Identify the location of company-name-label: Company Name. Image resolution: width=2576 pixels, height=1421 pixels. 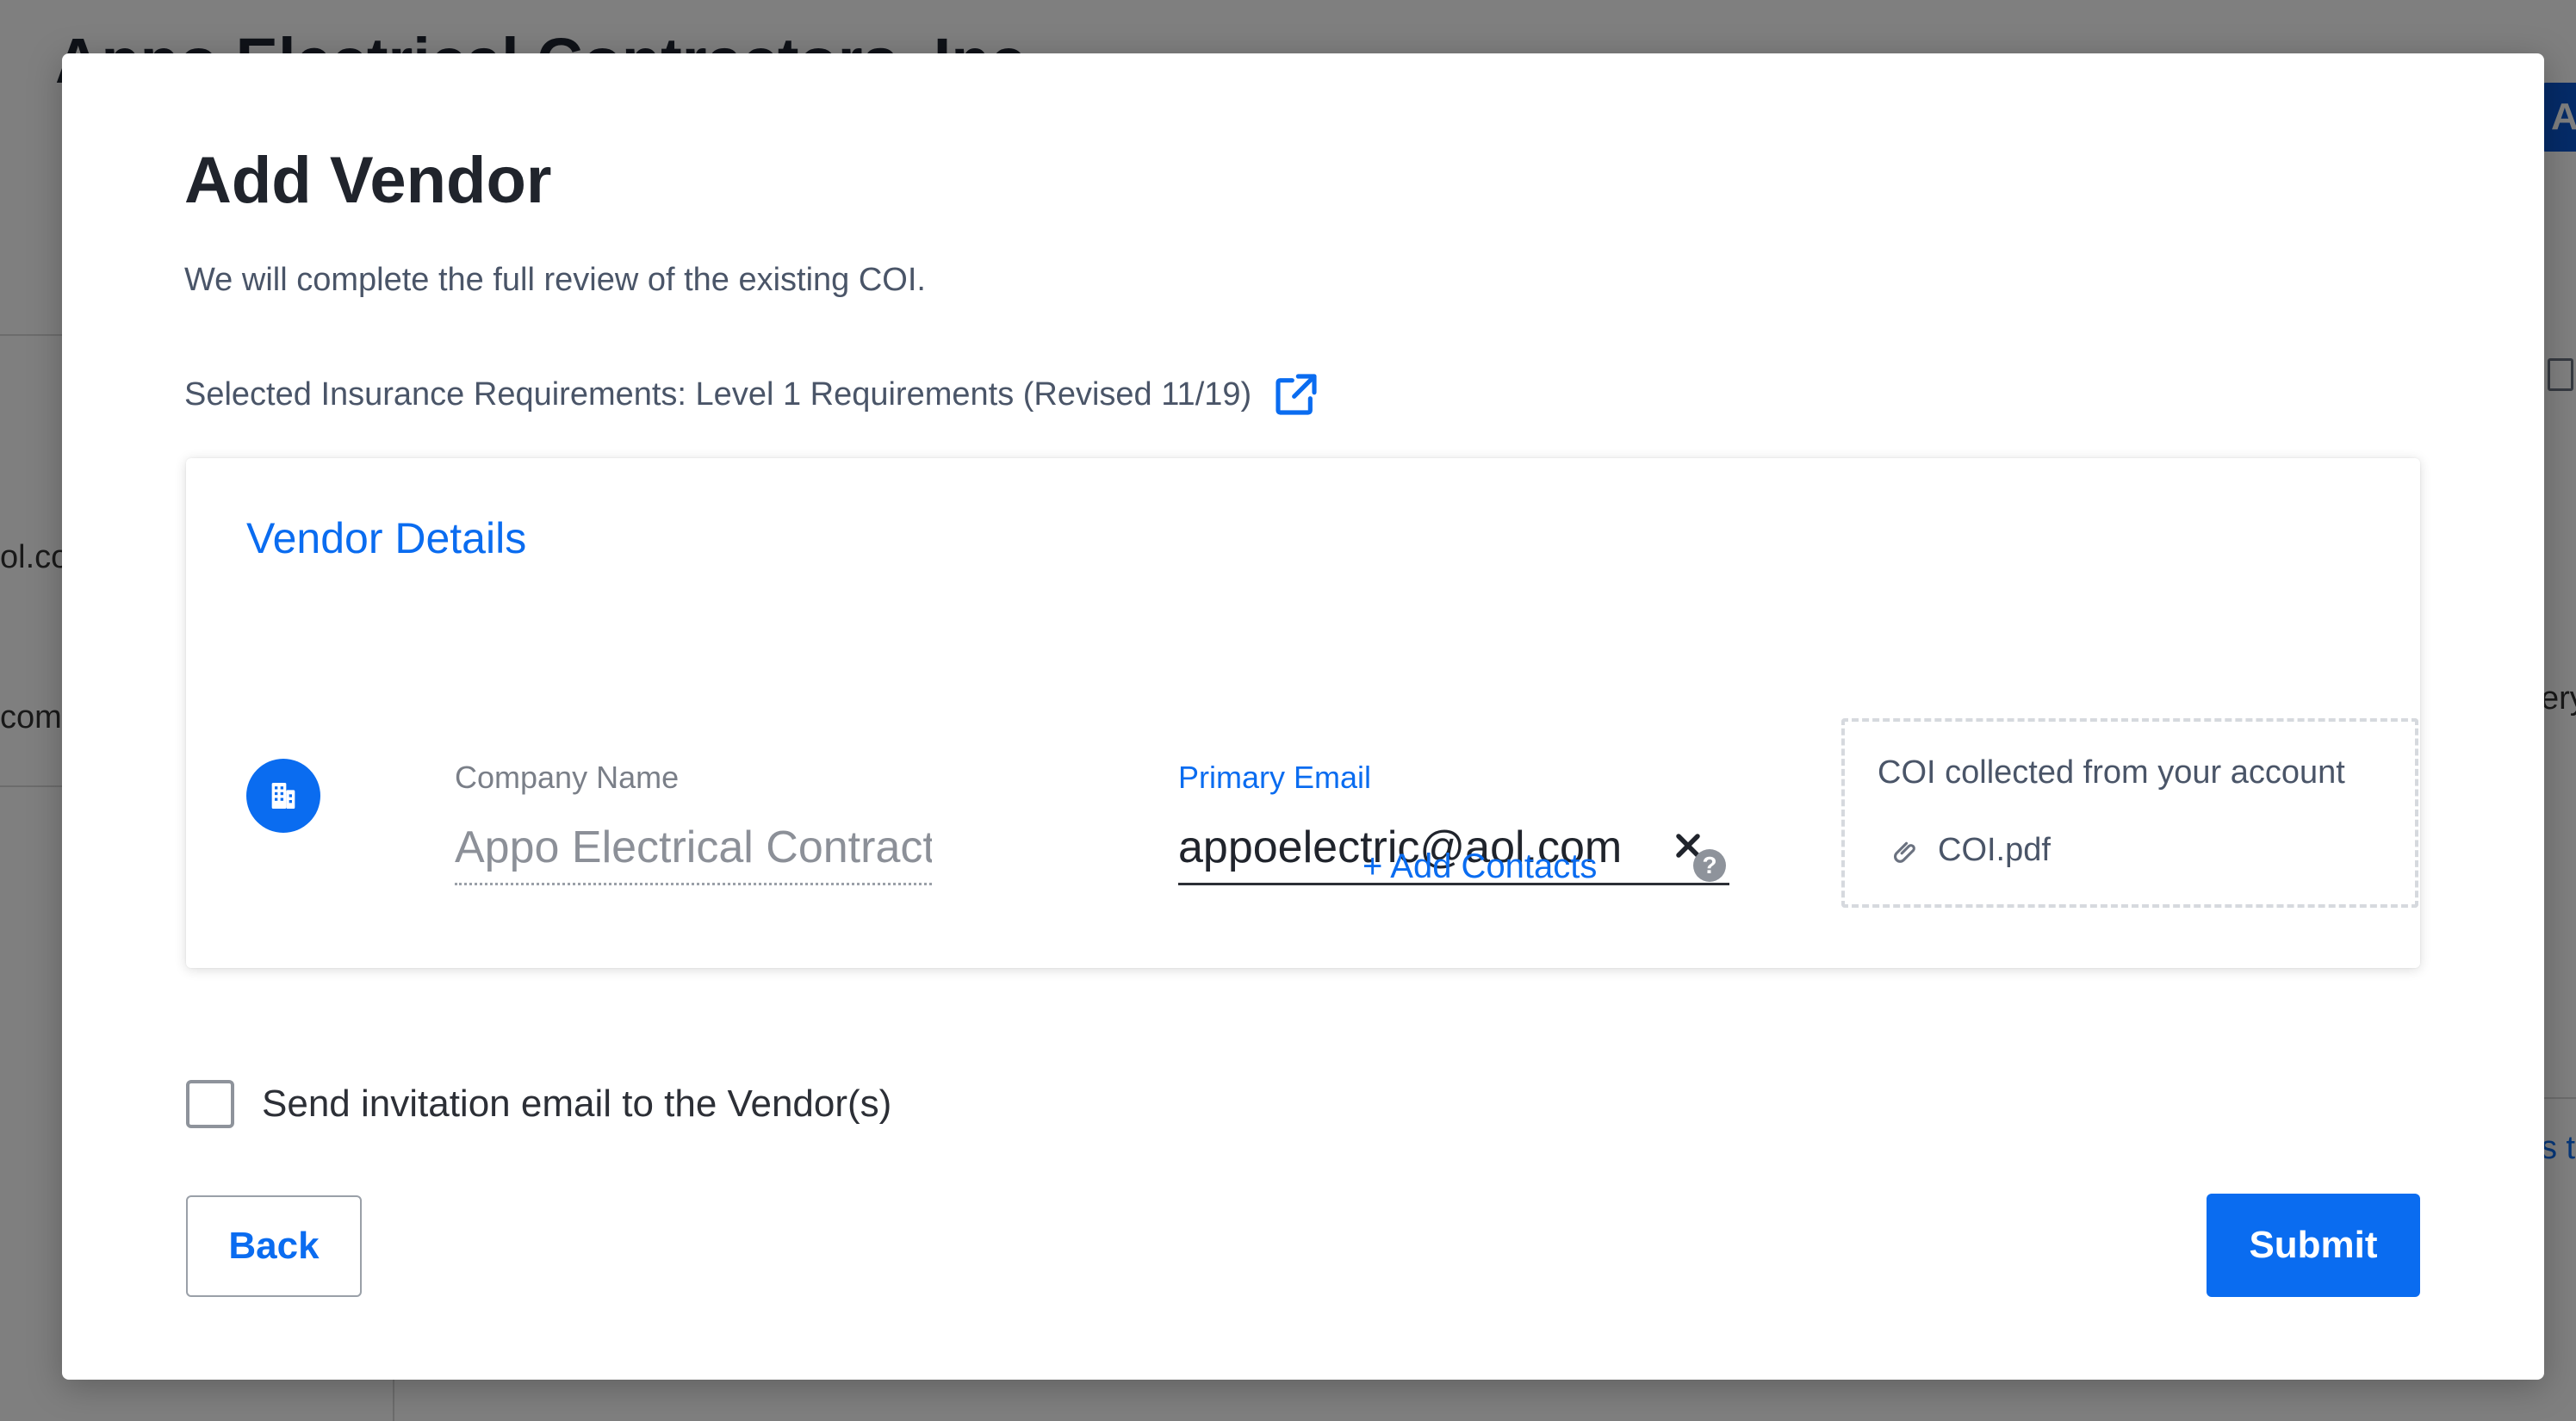
(567, 777).